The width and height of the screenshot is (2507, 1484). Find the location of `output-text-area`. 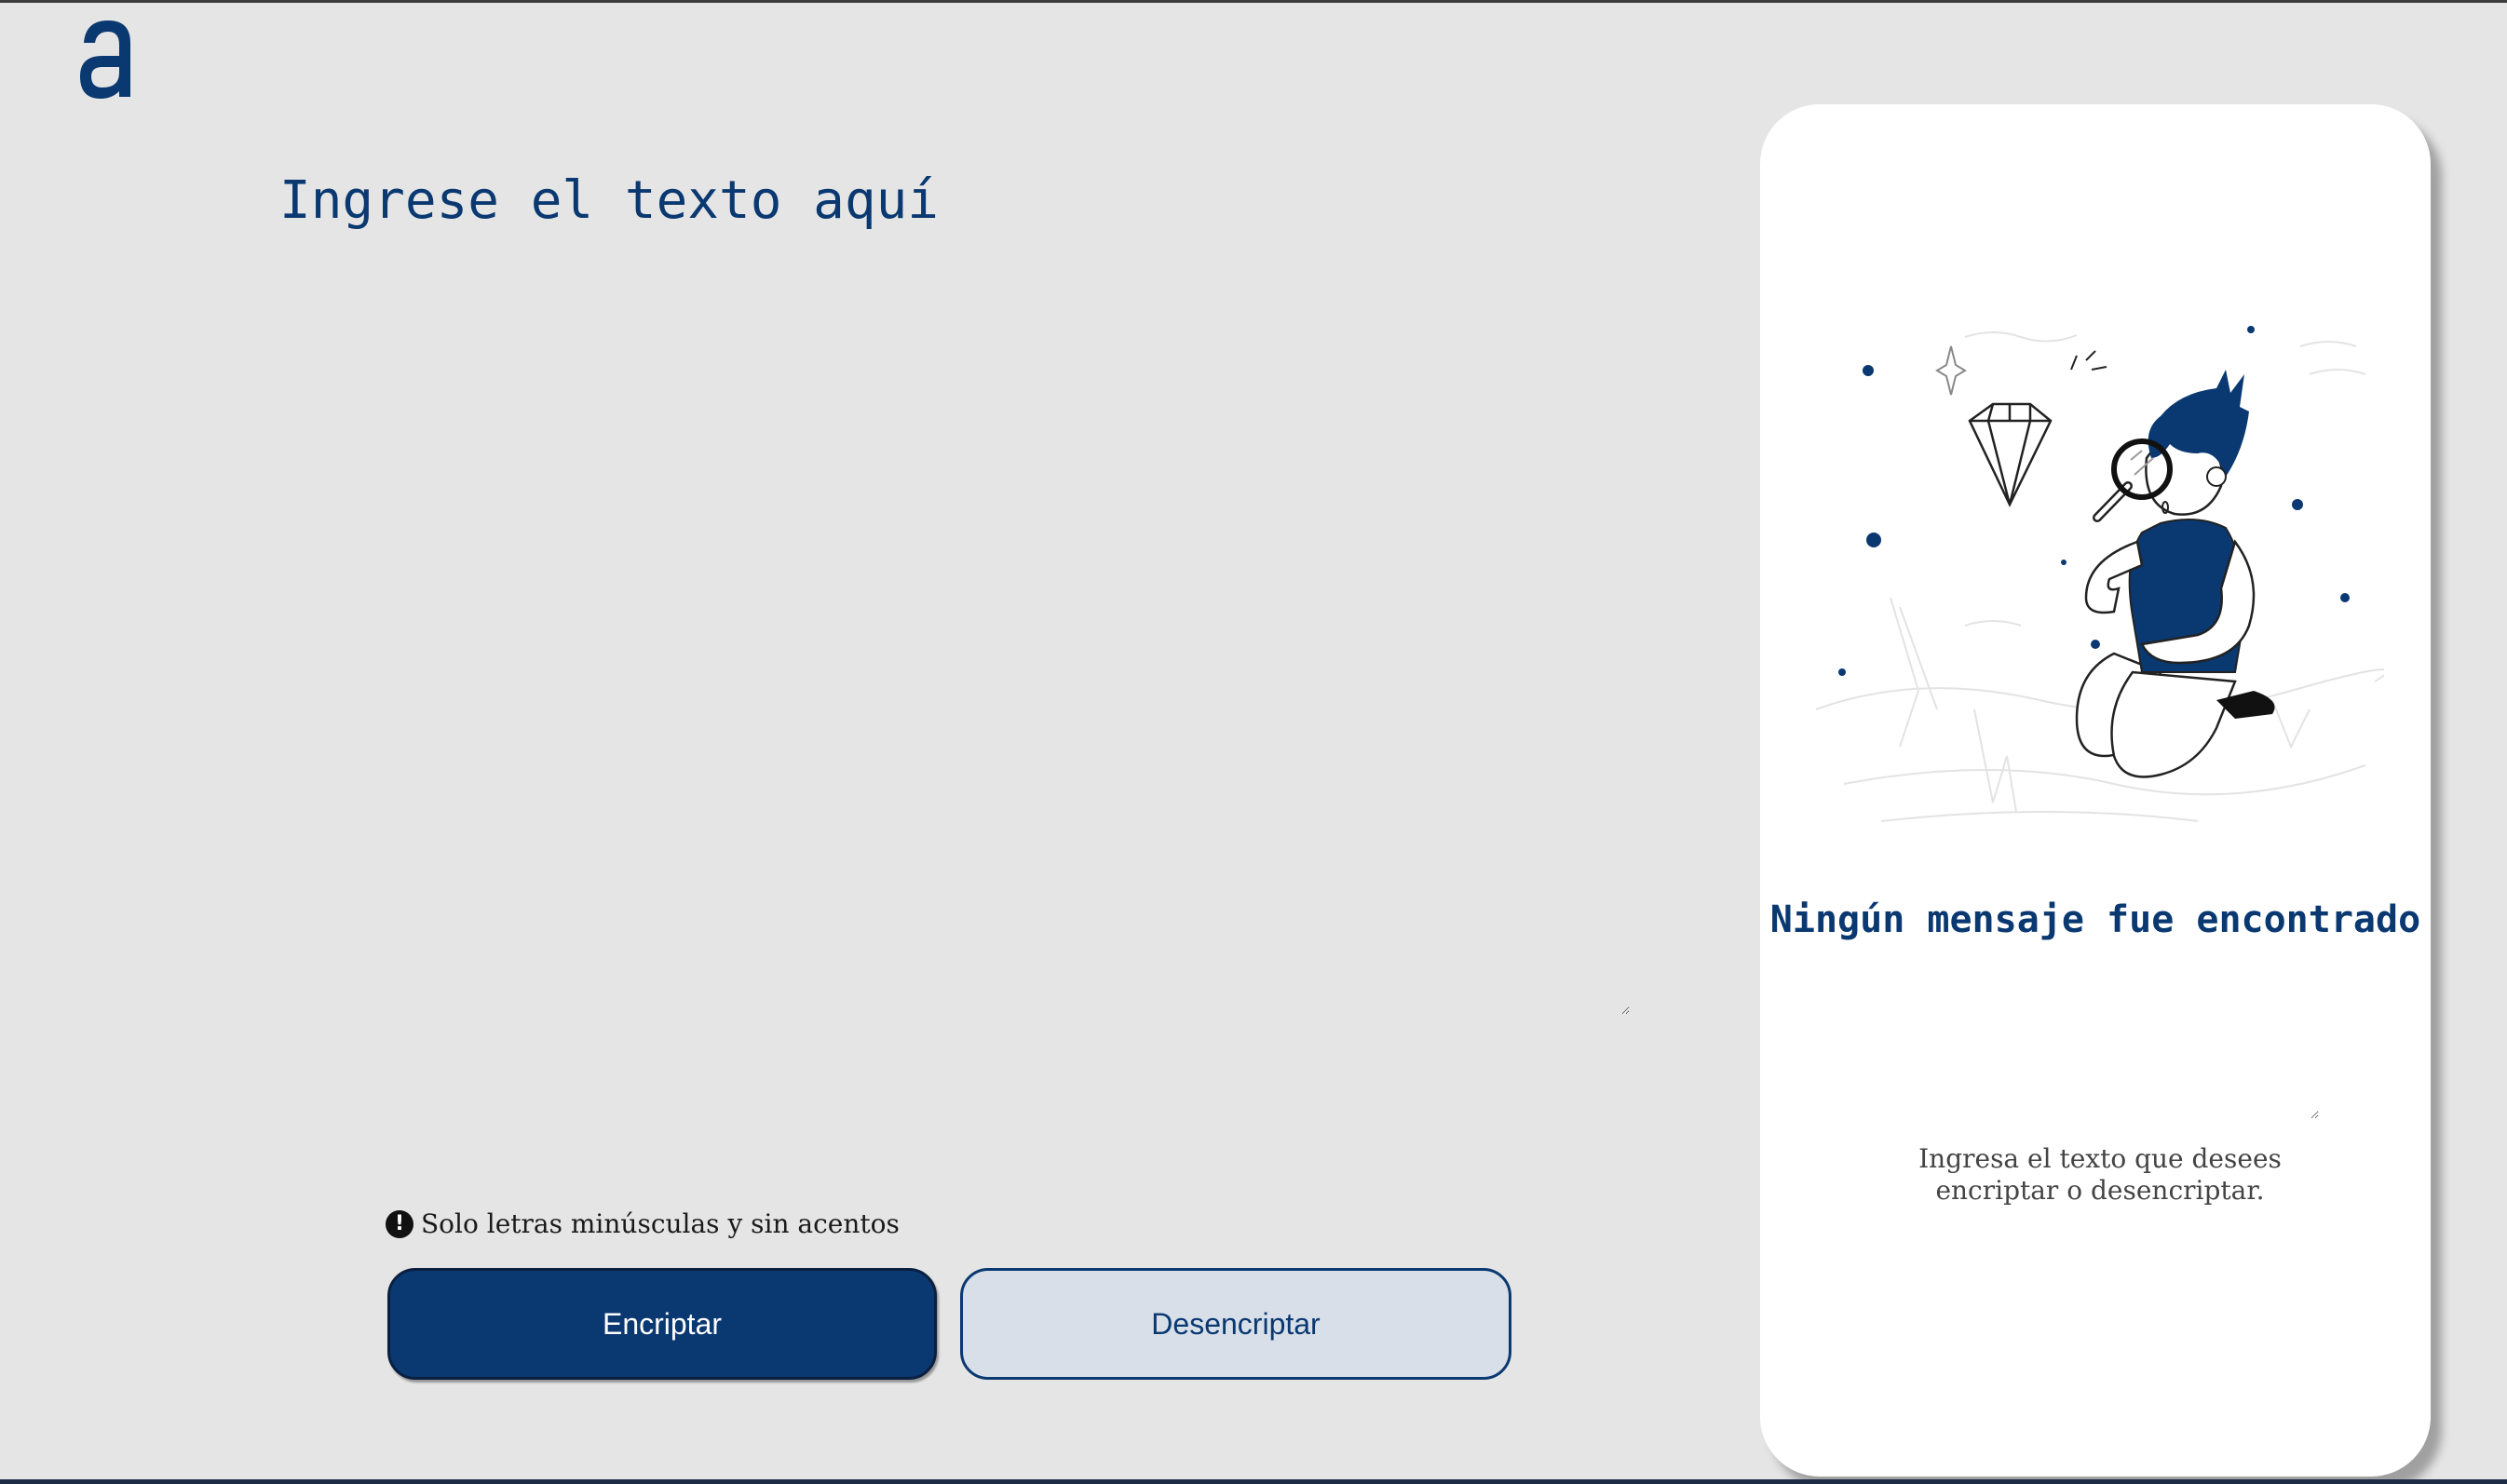

output-text-area is located at coordinates (2095, 1077).